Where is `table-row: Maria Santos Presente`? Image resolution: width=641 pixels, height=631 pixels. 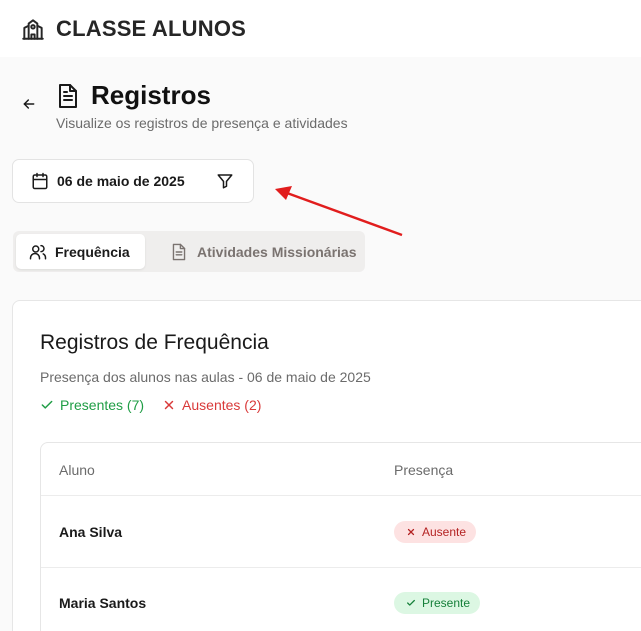 table-row: Maria Santos Presente is located at coordinates (341, 599).